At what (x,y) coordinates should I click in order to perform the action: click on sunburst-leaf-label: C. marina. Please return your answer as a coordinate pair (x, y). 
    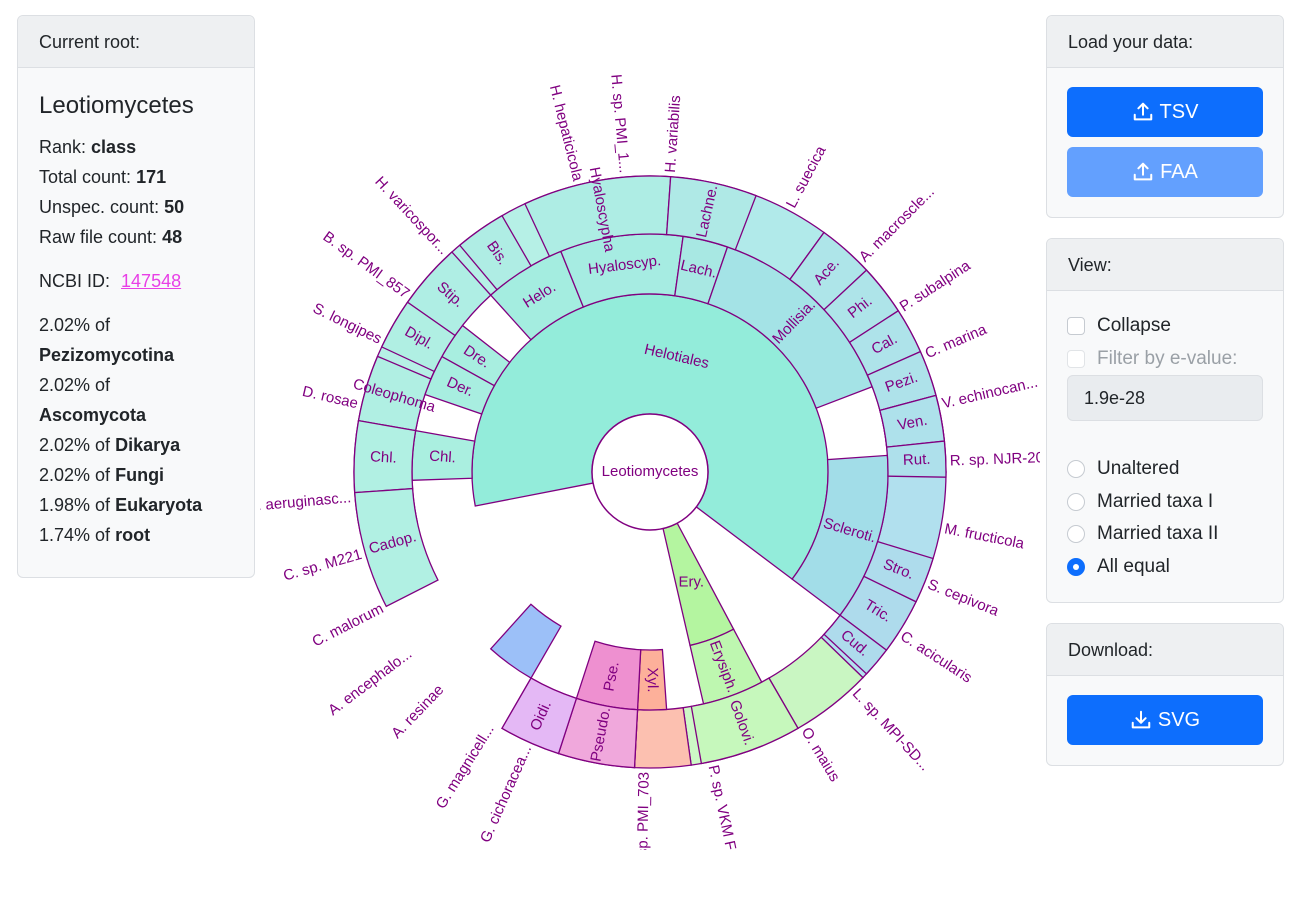
    Looking at the image, I should click on (956, 341).